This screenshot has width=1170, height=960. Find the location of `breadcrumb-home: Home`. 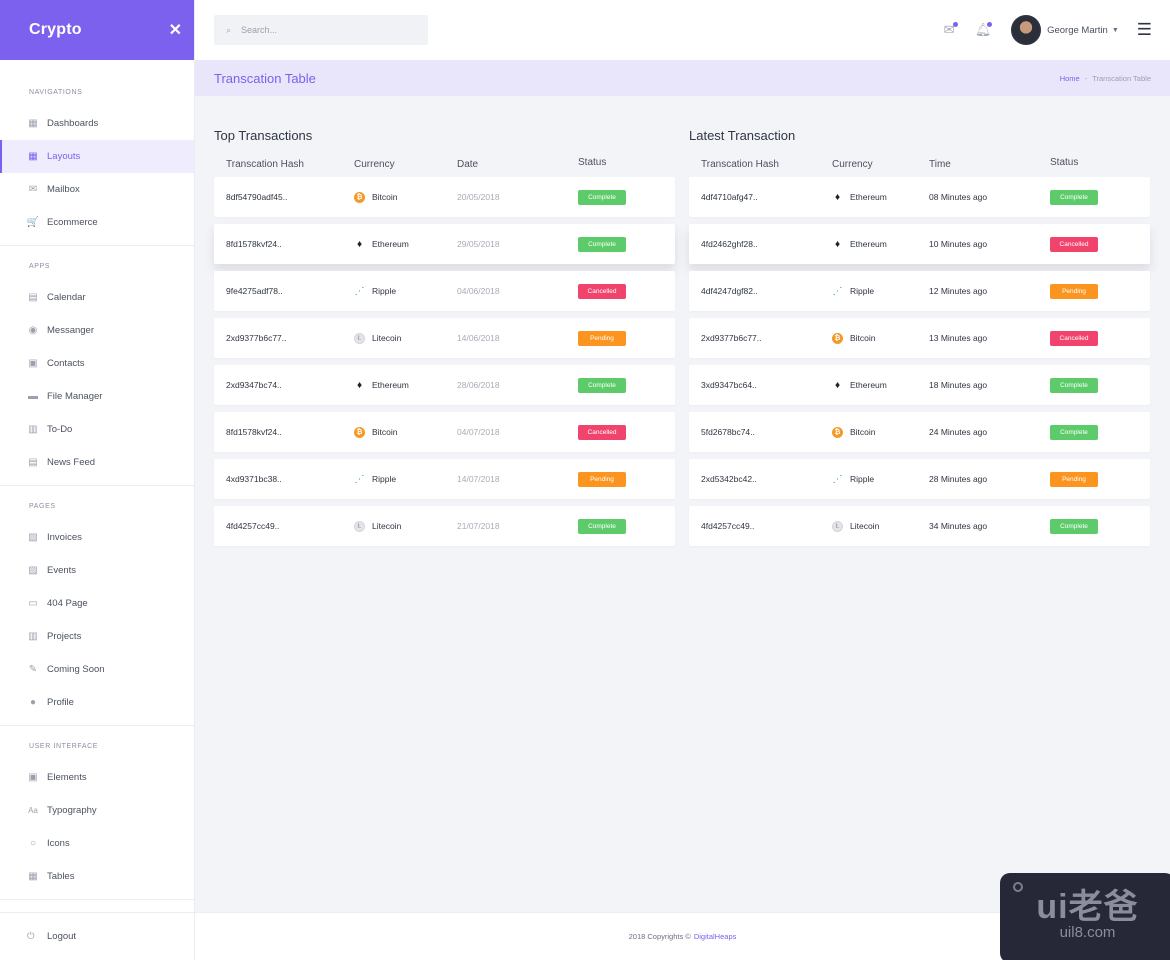

breadcrumb-home: Home is located at coordinates (1070, 78).